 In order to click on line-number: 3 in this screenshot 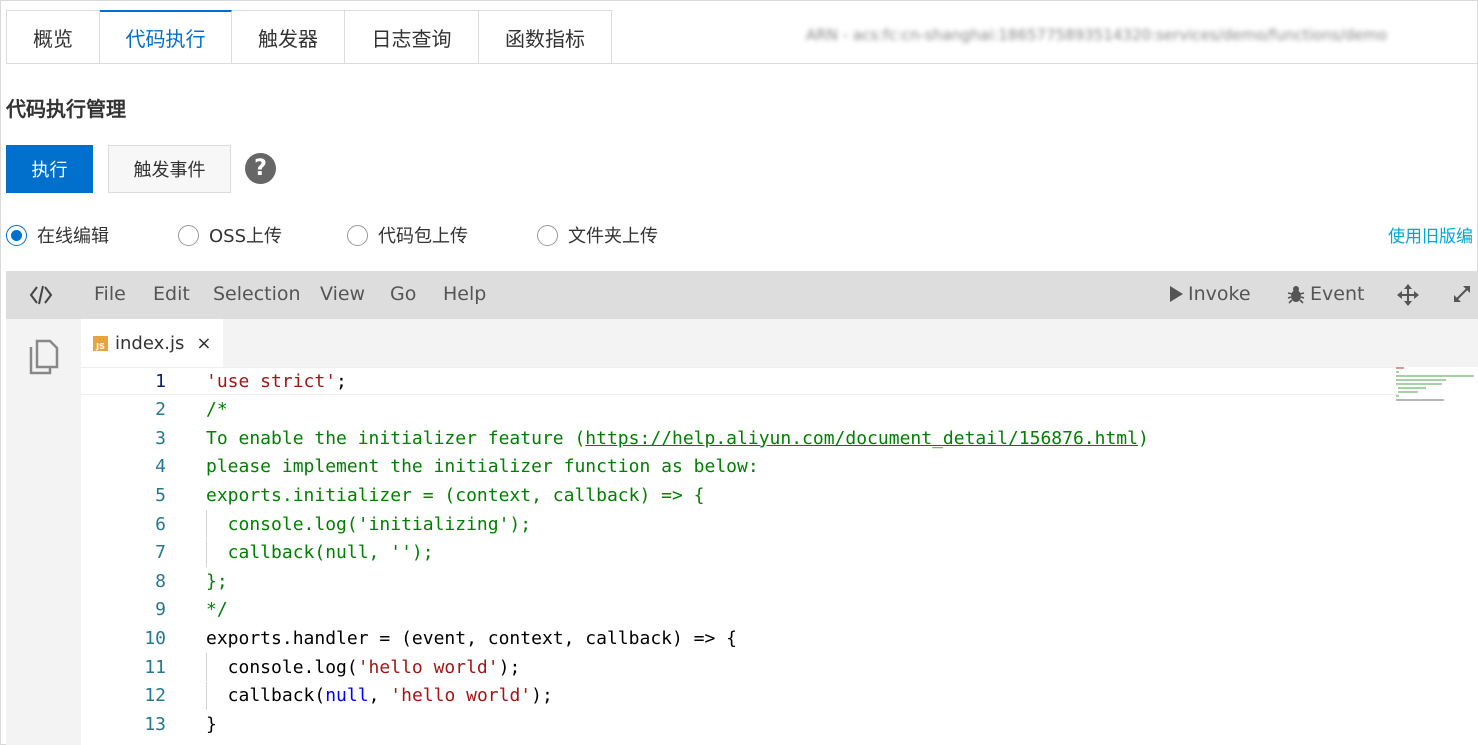, I will do `click(160, 438)`.